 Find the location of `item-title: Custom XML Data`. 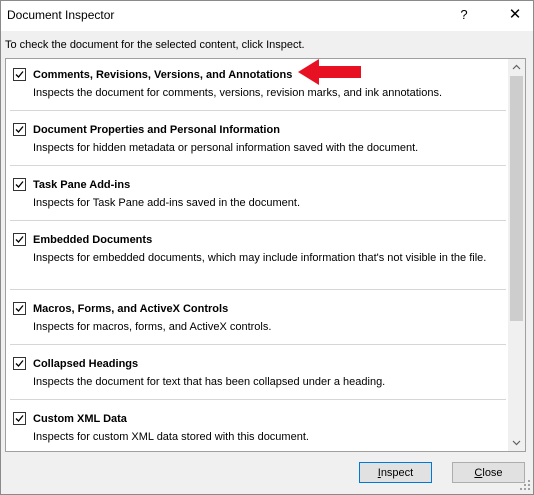

item-title: Custom XML Data is located at coordinates (80, 419).